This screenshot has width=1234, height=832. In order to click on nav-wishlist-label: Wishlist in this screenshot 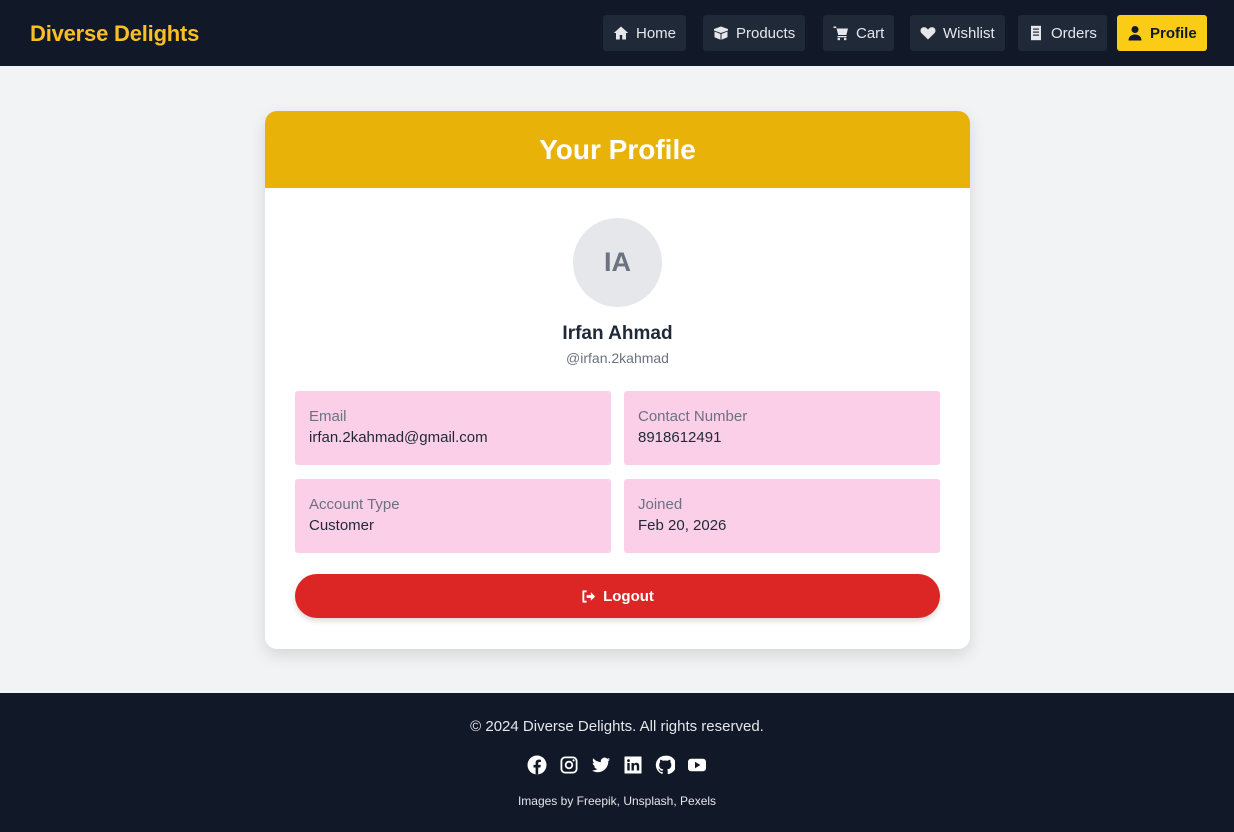, I will do `click(969, 33)`.